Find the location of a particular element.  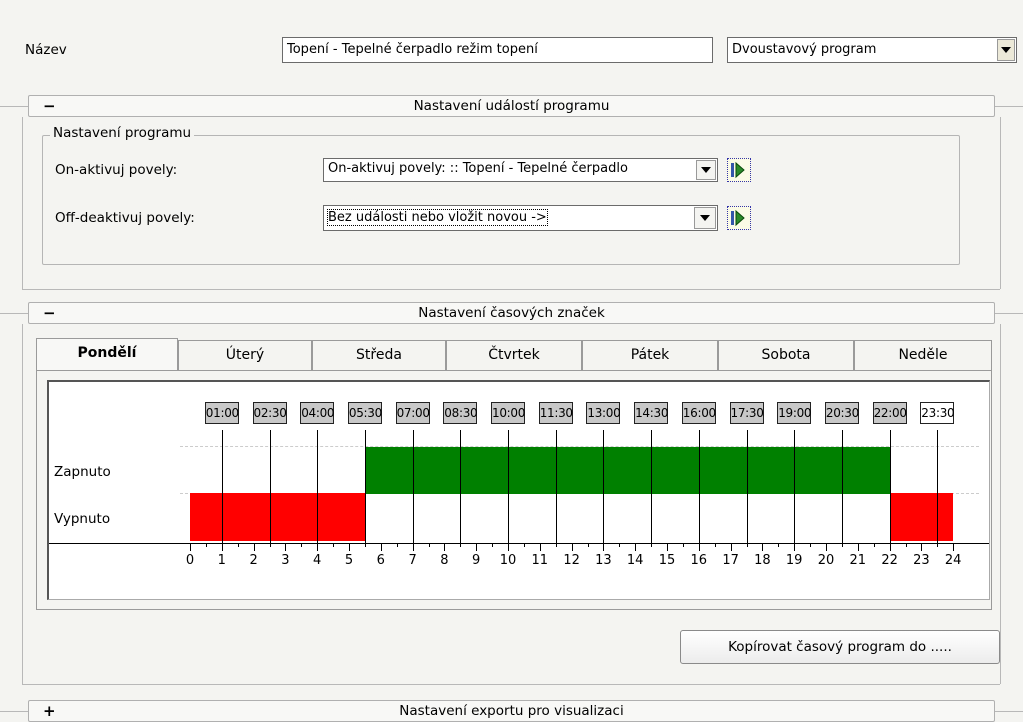

row-label-off: Vypnuto is located at coordinates (82, 519).